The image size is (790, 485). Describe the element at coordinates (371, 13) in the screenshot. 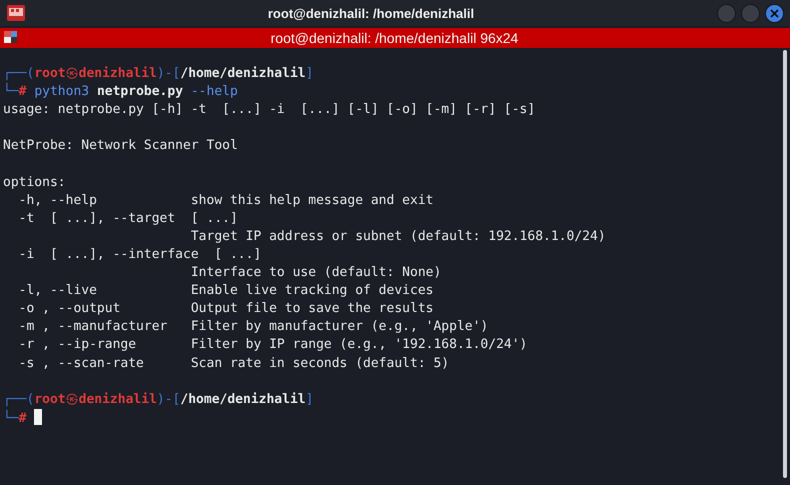

I see `window-title: root@denizhalil: /home/denizhalil` at that location.